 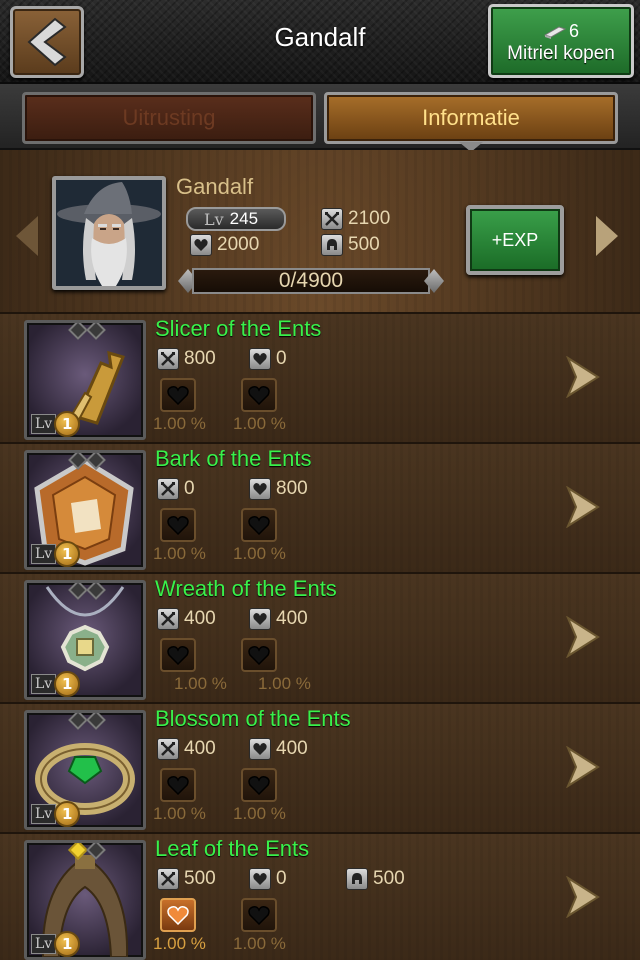 What do you see at coordinates (357, 879) in the screenshot?
I see `helmet-icon` at bounding box center [357, 879].